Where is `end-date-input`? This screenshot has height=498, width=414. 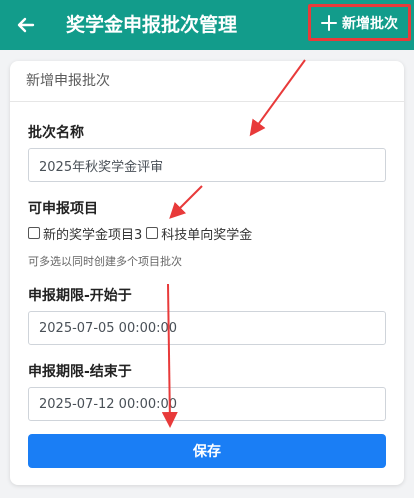 end-date-input is located at coordinates (207, 404).